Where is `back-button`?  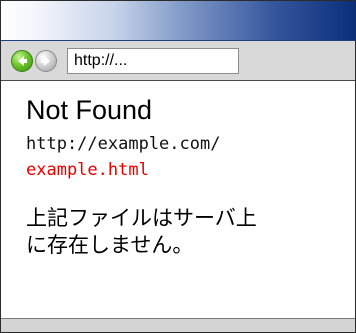
back-button is located at coordinates (22, 60).